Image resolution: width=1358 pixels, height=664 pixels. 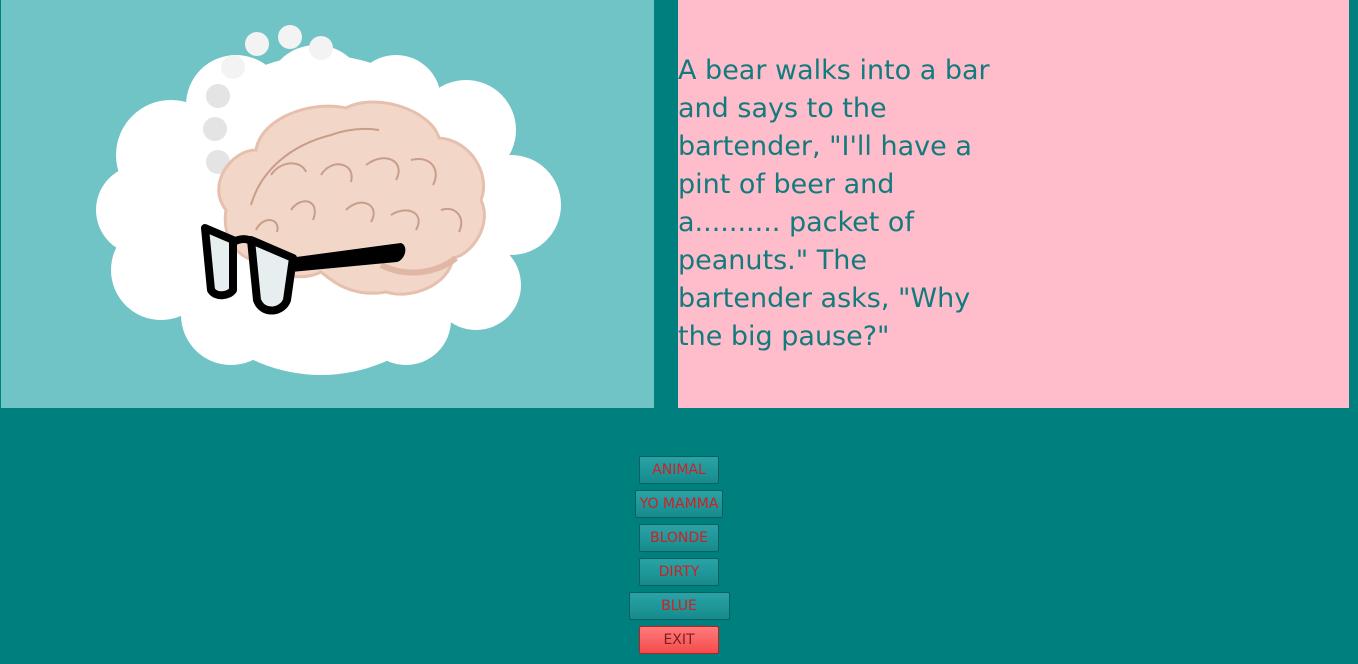 I want to click on blue-collar-button: BLUE COLLAR, so click(x=679, y=616).